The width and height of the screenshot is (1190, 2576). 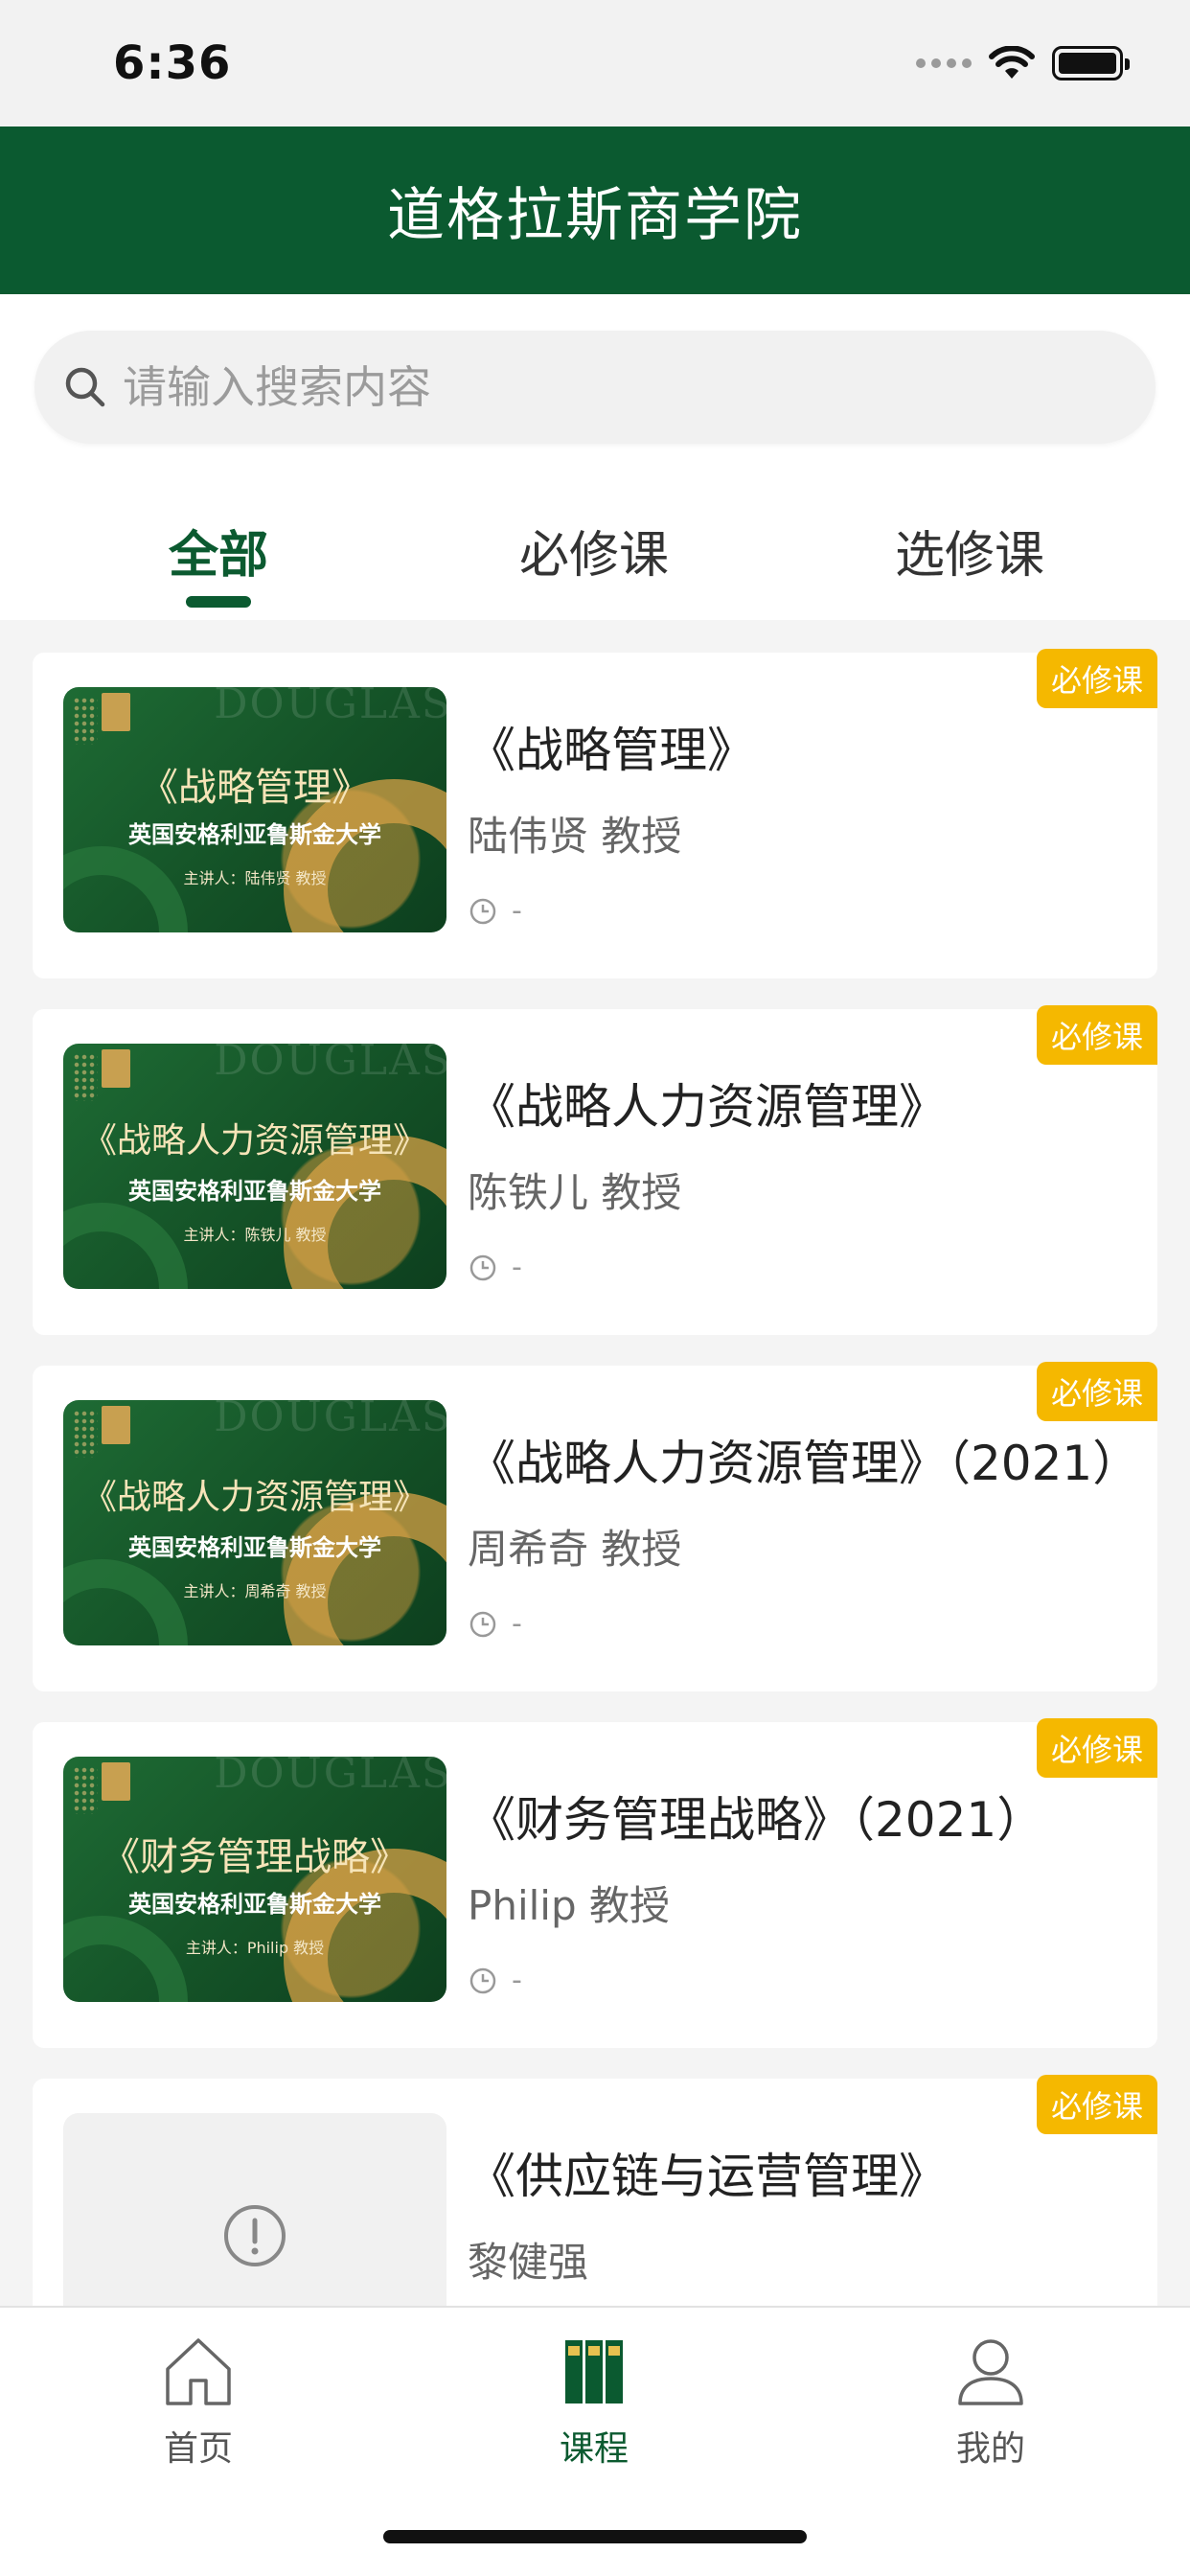 I want to click on course-teacher: 黎健强, so click(x=528, y=2262).